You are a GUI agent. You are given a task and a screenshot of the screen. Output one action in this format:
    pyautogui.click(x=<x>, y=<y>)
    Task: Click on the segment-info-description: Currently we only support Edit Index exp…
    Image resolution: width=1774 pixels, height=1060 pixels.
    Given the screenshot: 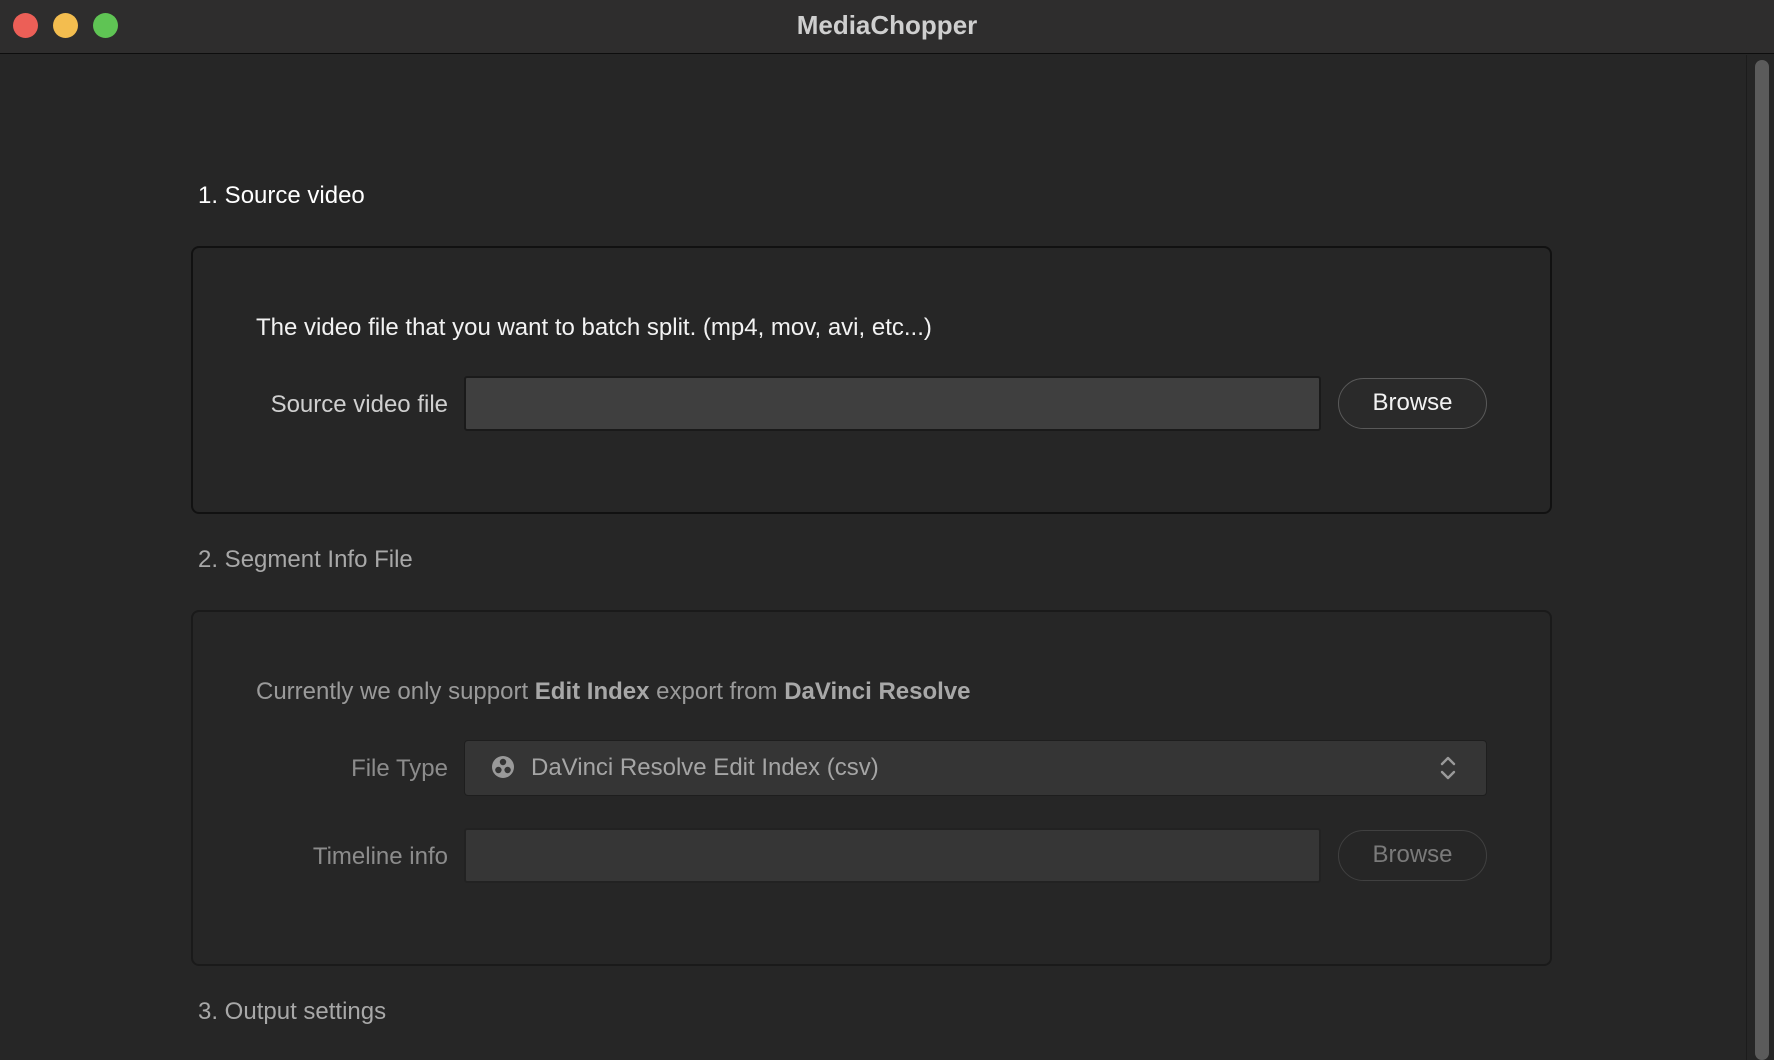 What is the action you would take?
    pyautogui.click(x=613, y=692)
    